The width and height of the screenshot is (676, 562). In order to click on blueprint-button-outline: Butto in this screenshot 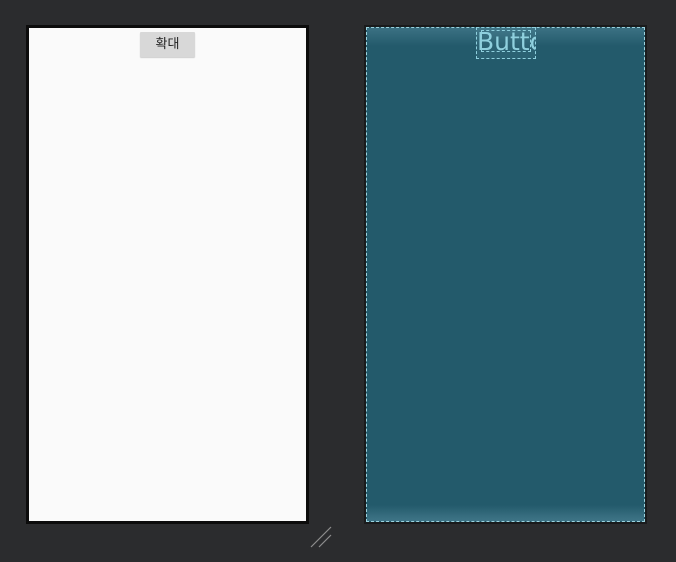, I will do `click(506, 43)`.